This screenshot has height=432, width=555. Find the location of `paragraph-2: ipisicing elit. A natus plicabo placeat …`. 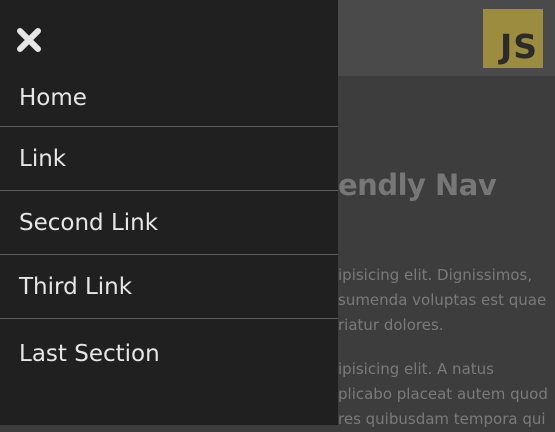

paragraph-2: ipisicing elit. A natus plicabo placeat … is located at coordinates (446, 394).